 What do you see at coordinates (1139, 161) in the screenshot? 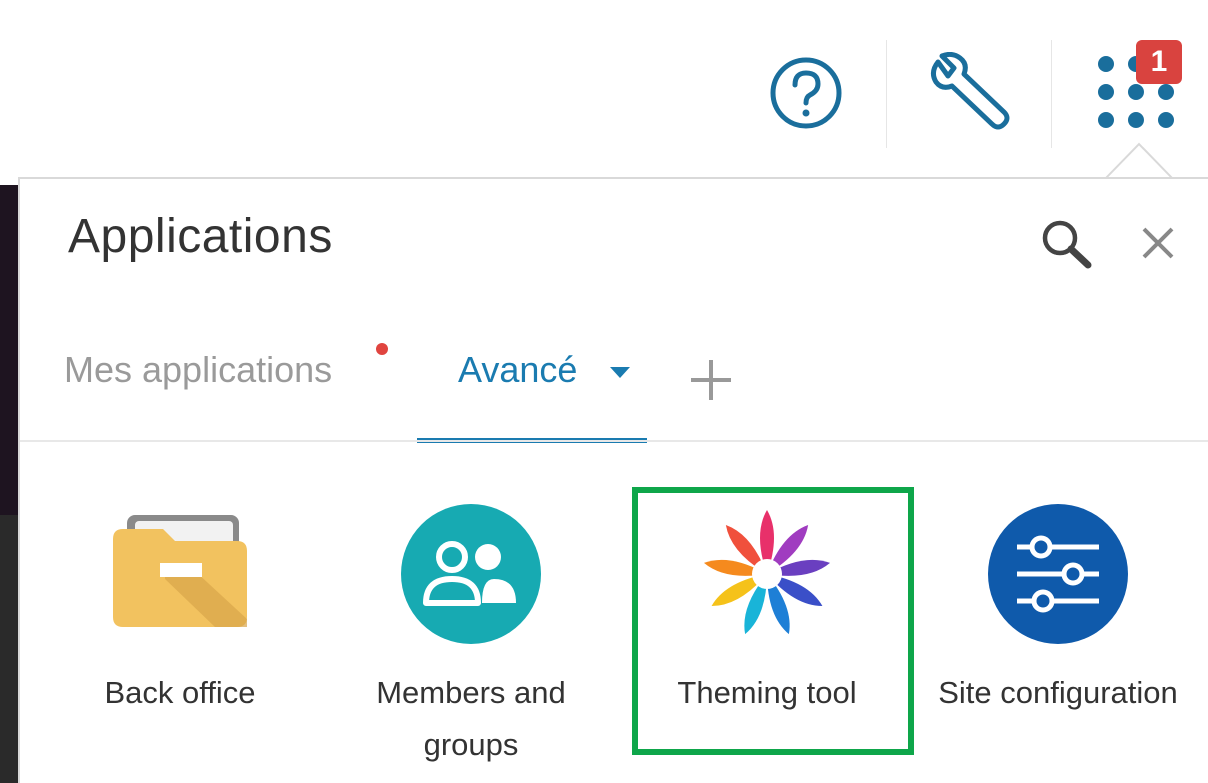
I see `panel-pointer` at bounding box center [1139, 161].